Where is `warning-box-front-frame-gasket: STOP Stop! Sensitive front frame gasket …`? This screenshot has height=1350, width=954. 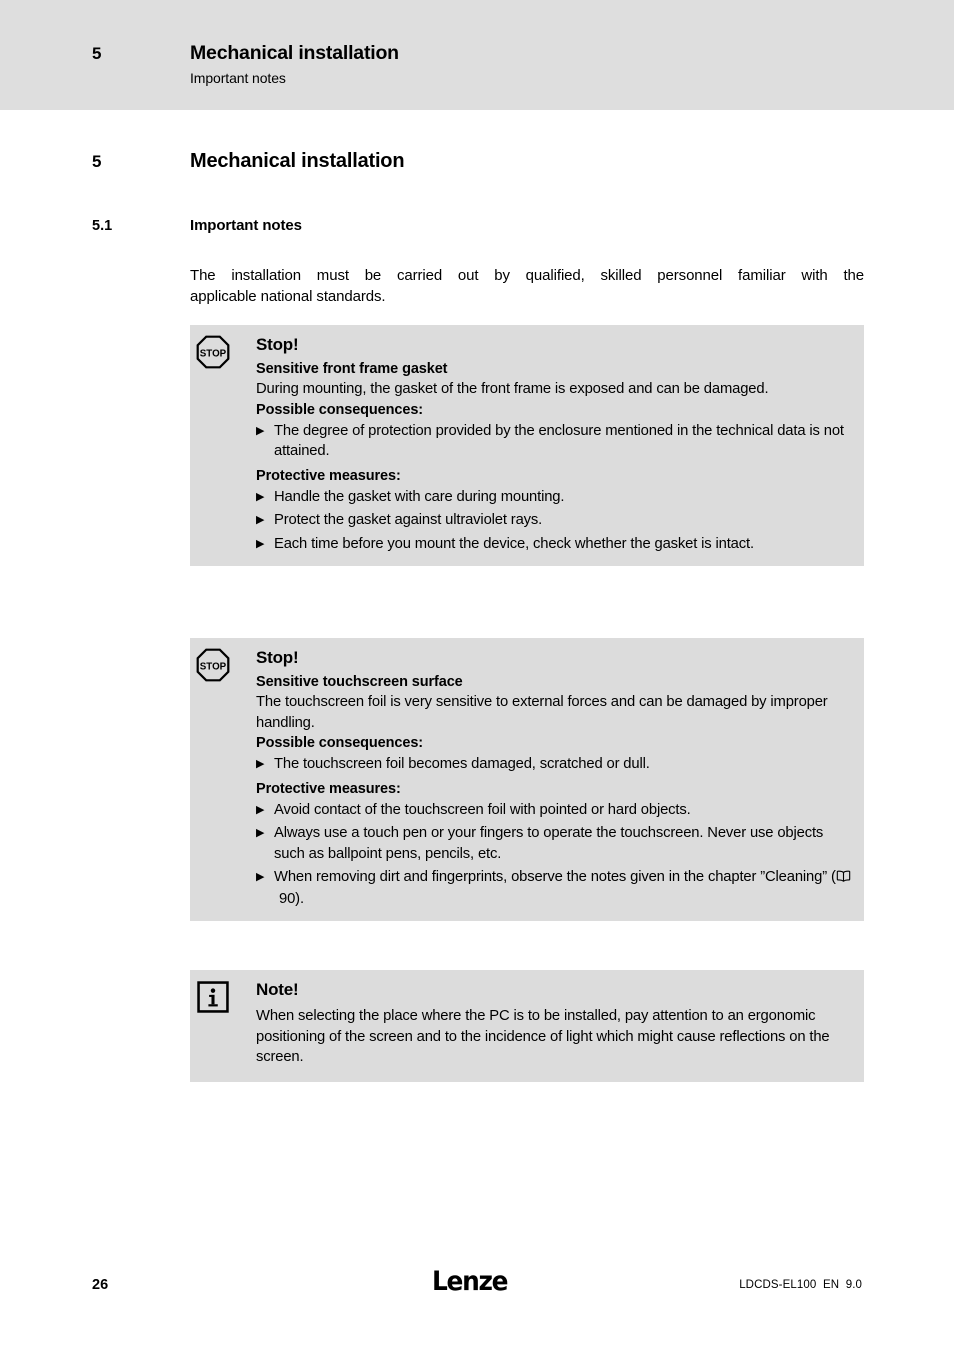
warning-box-front-frame-gasket: STOP Stop! Sensitive front frame gasket … is located at coordinates (527, 445).